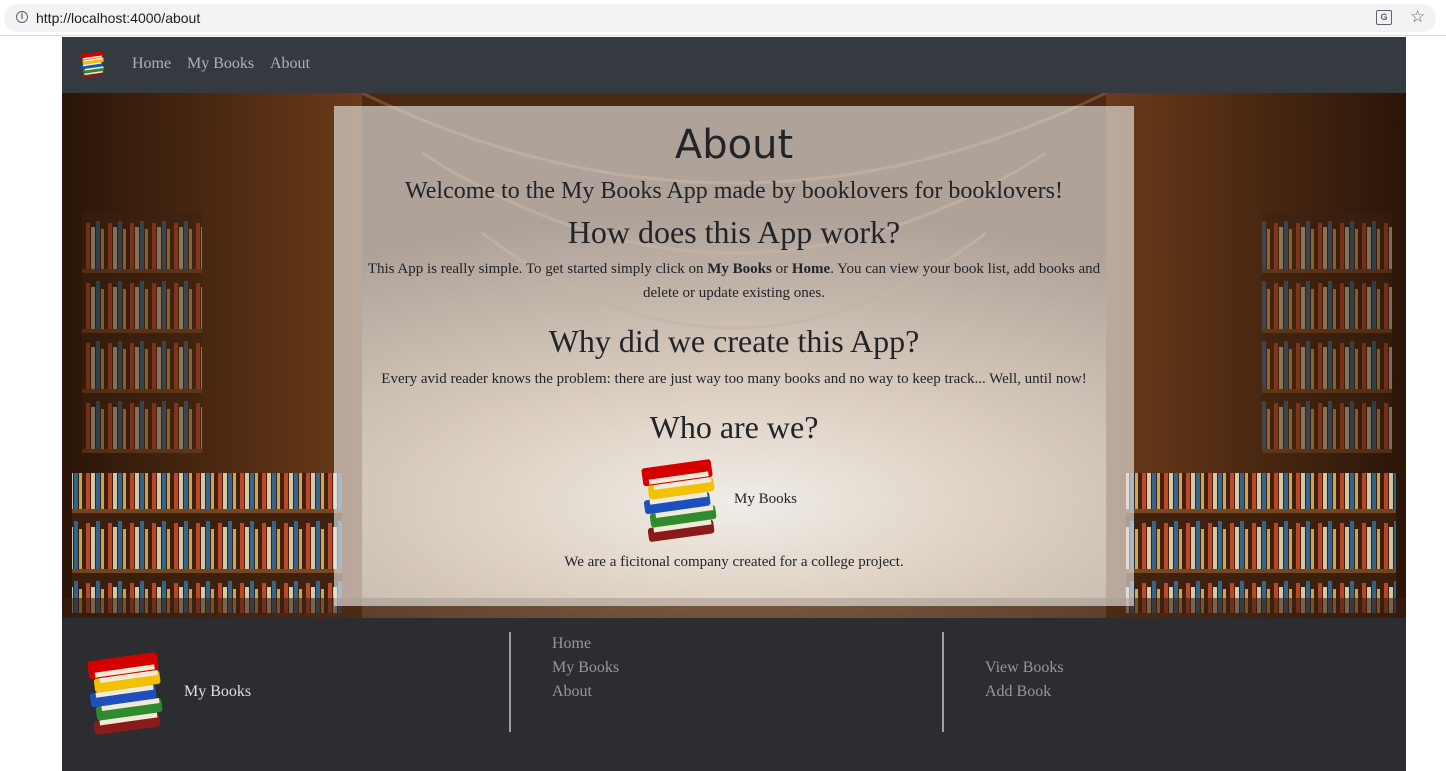  What do you see at coordinates (290, 64) in the screenshot?
I see `nav-link-about: About` at bounding box center [290, 64].